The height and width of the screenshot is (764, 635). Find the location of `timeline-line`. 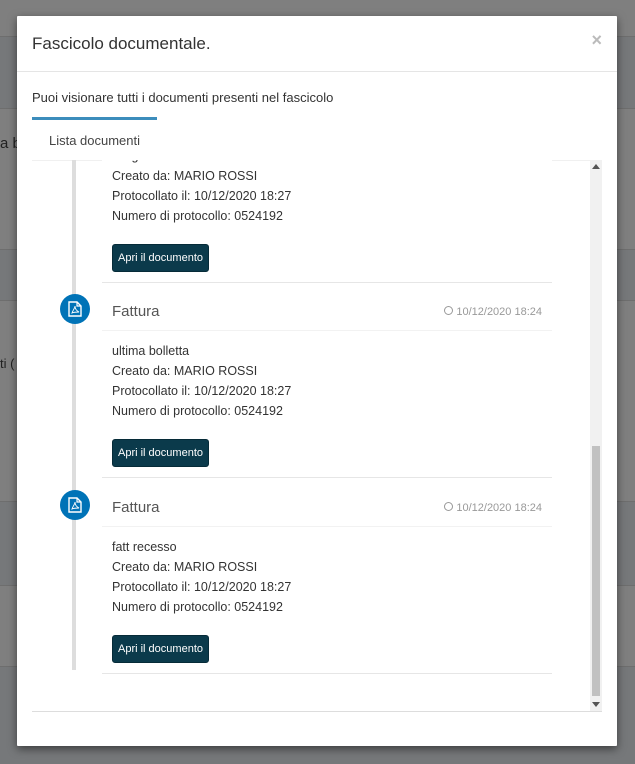

timeline-line is located at coordinates (74, 415).